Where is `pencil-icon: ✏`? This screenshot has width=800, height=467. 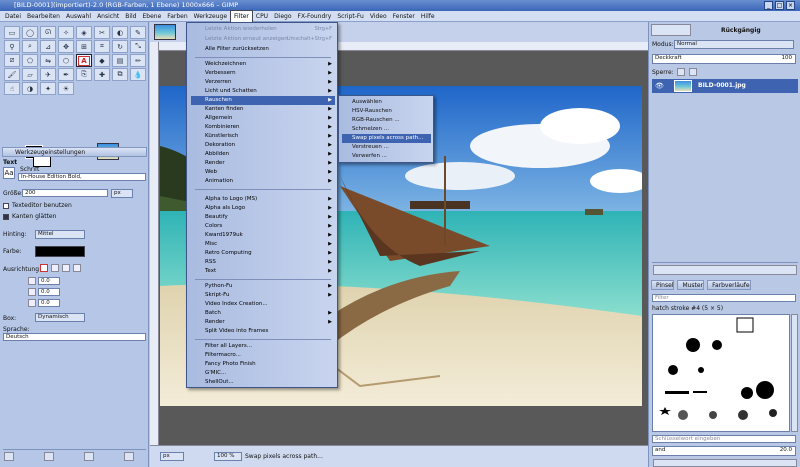 pencil-icon: ✏ is located at coordinates (138, 60).